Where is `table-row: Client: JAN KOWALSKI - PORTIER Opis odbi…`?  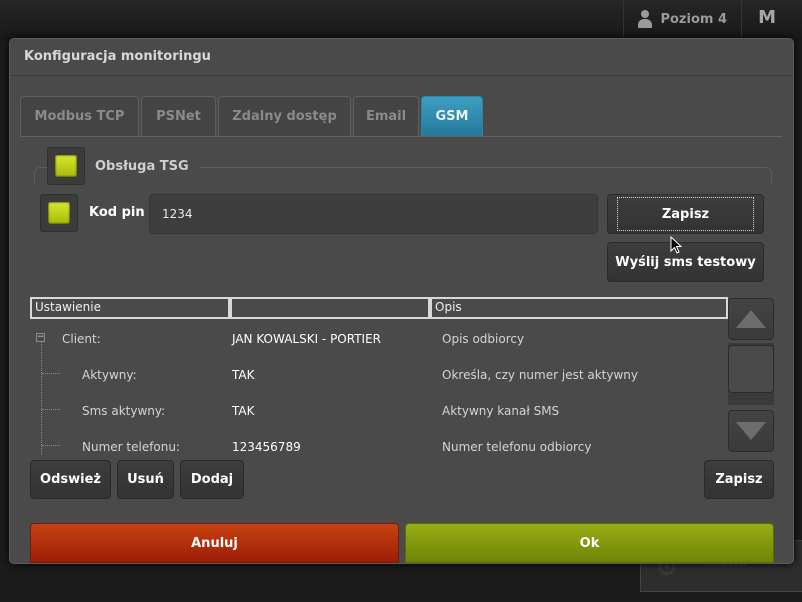
table-row: Client: JAN KOWALSKI - PORTIER Opis odbi… is located at coordinates (379, 339).